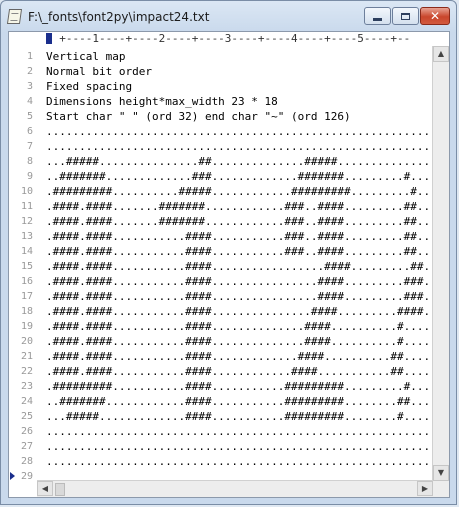 Image resolution: width=459 pixels, height=507 pixels. Describe the element at coordinates (29, 131) in the screenshot. I see `line-number: 6` at that location.